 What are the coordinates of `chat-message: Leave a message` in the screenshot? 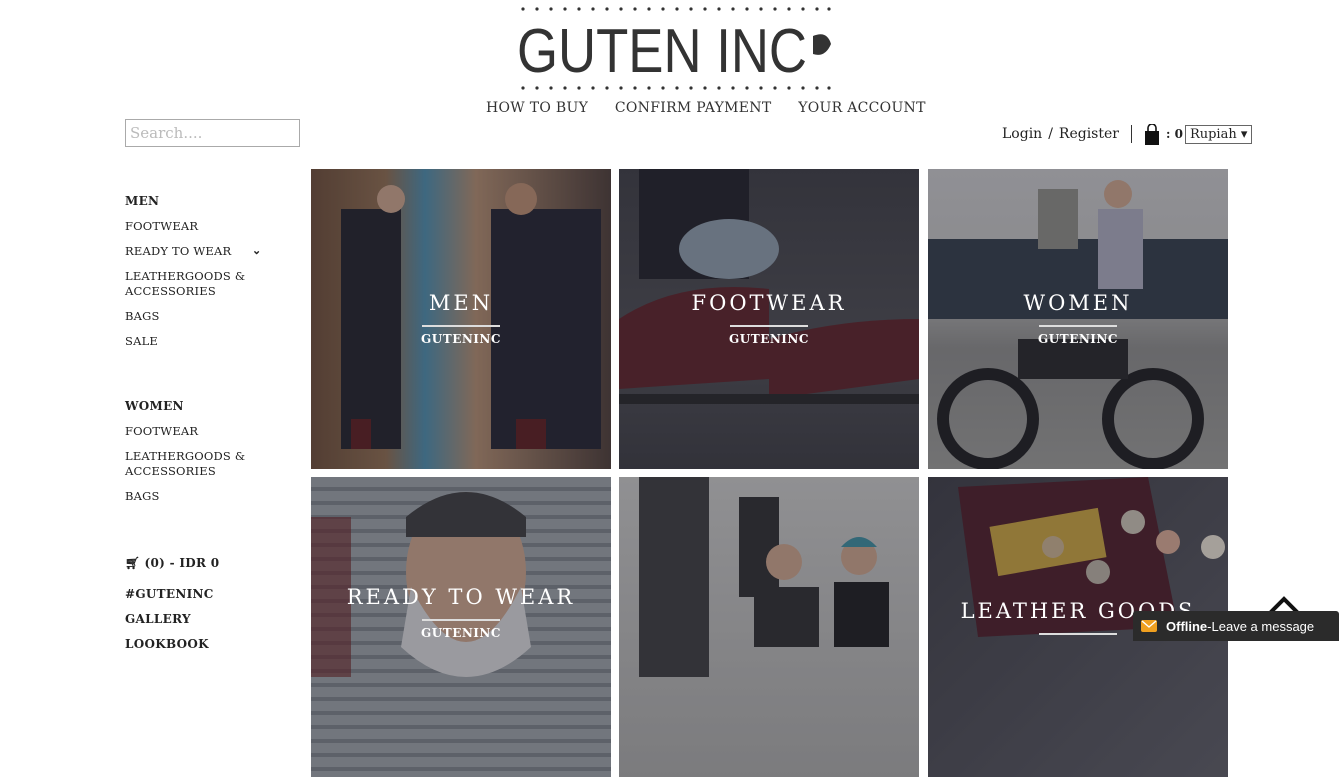 It's located at (1263, 626).